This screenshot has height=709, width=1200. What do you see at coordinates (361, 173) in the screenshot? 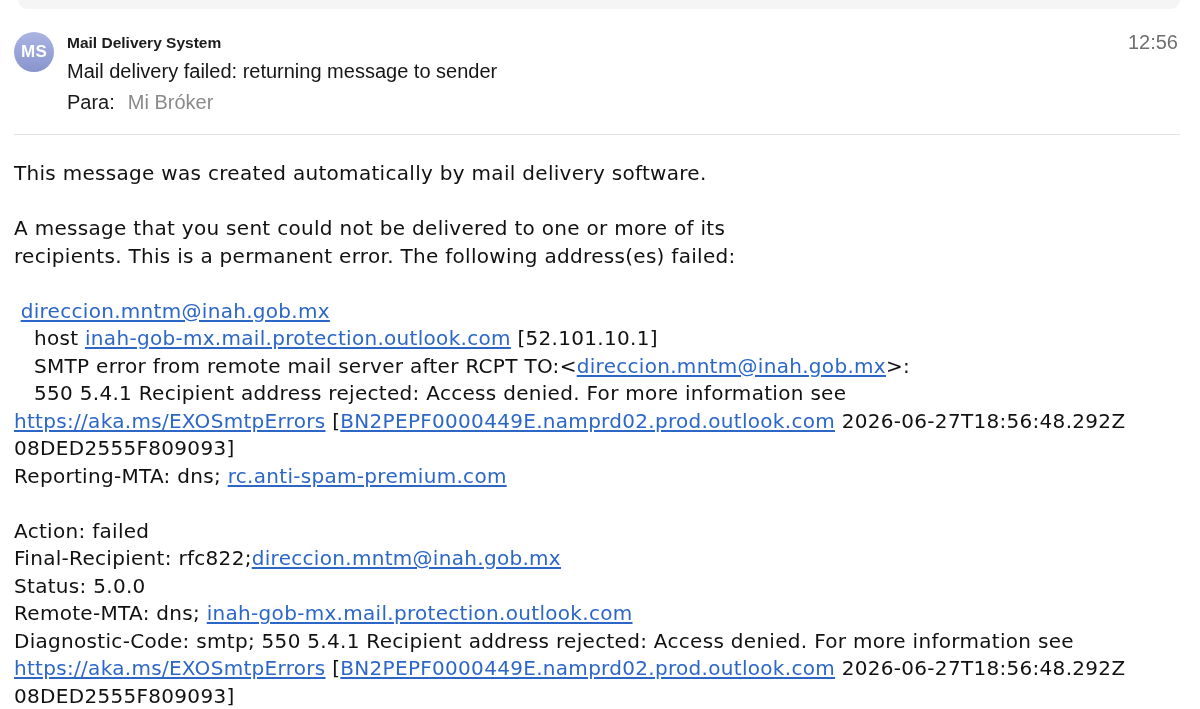
I see `message-paragraph: This message was created automatically by mail delivery software.` at bounding box center [361, 173].